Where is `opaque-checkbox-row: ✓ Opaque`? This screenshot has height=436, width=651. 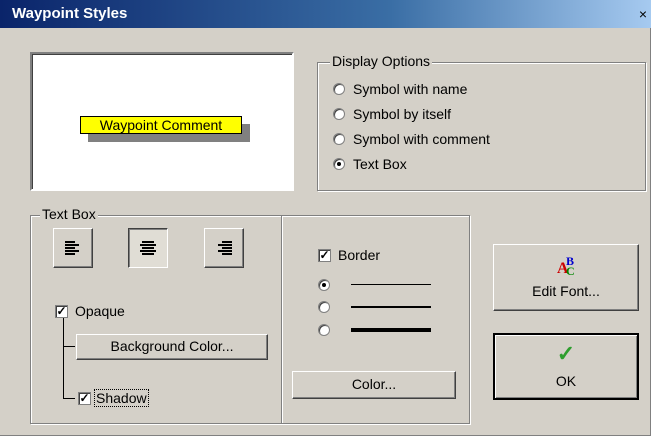
opaque-checkbox-row: ✓ Opaque is located at coordinates (90, 311).